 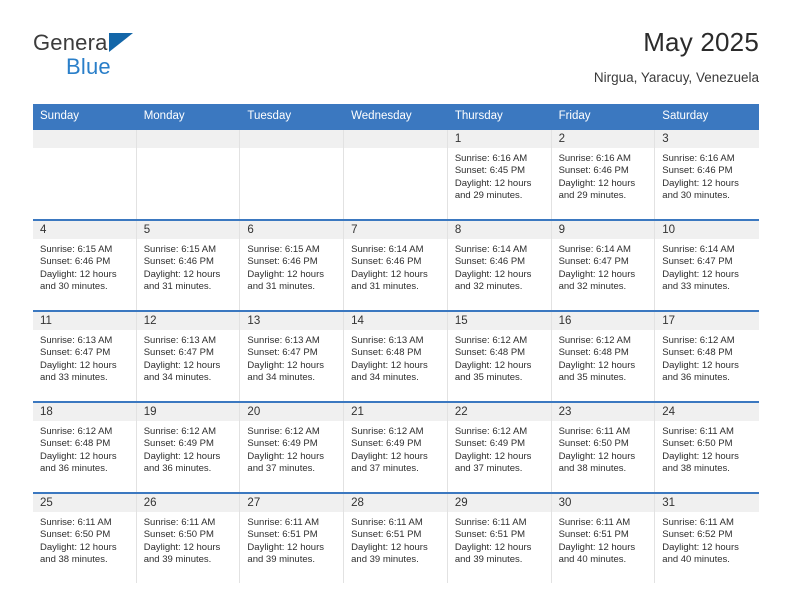 I want to click on day-number: 1, so click(x=499, y=139).